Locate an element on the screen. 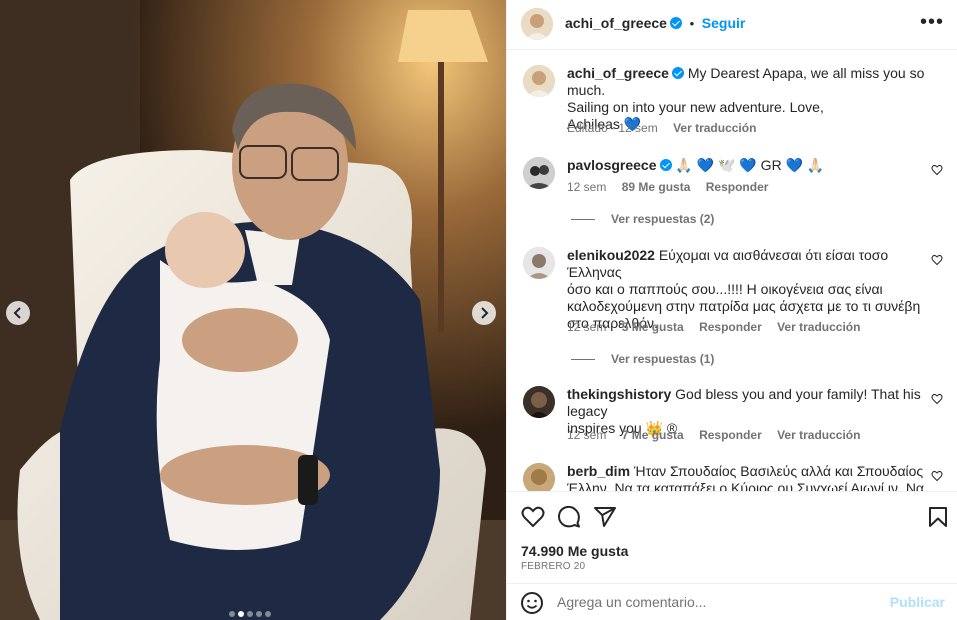  carousel-indicator is located at coordinates (250, 614).